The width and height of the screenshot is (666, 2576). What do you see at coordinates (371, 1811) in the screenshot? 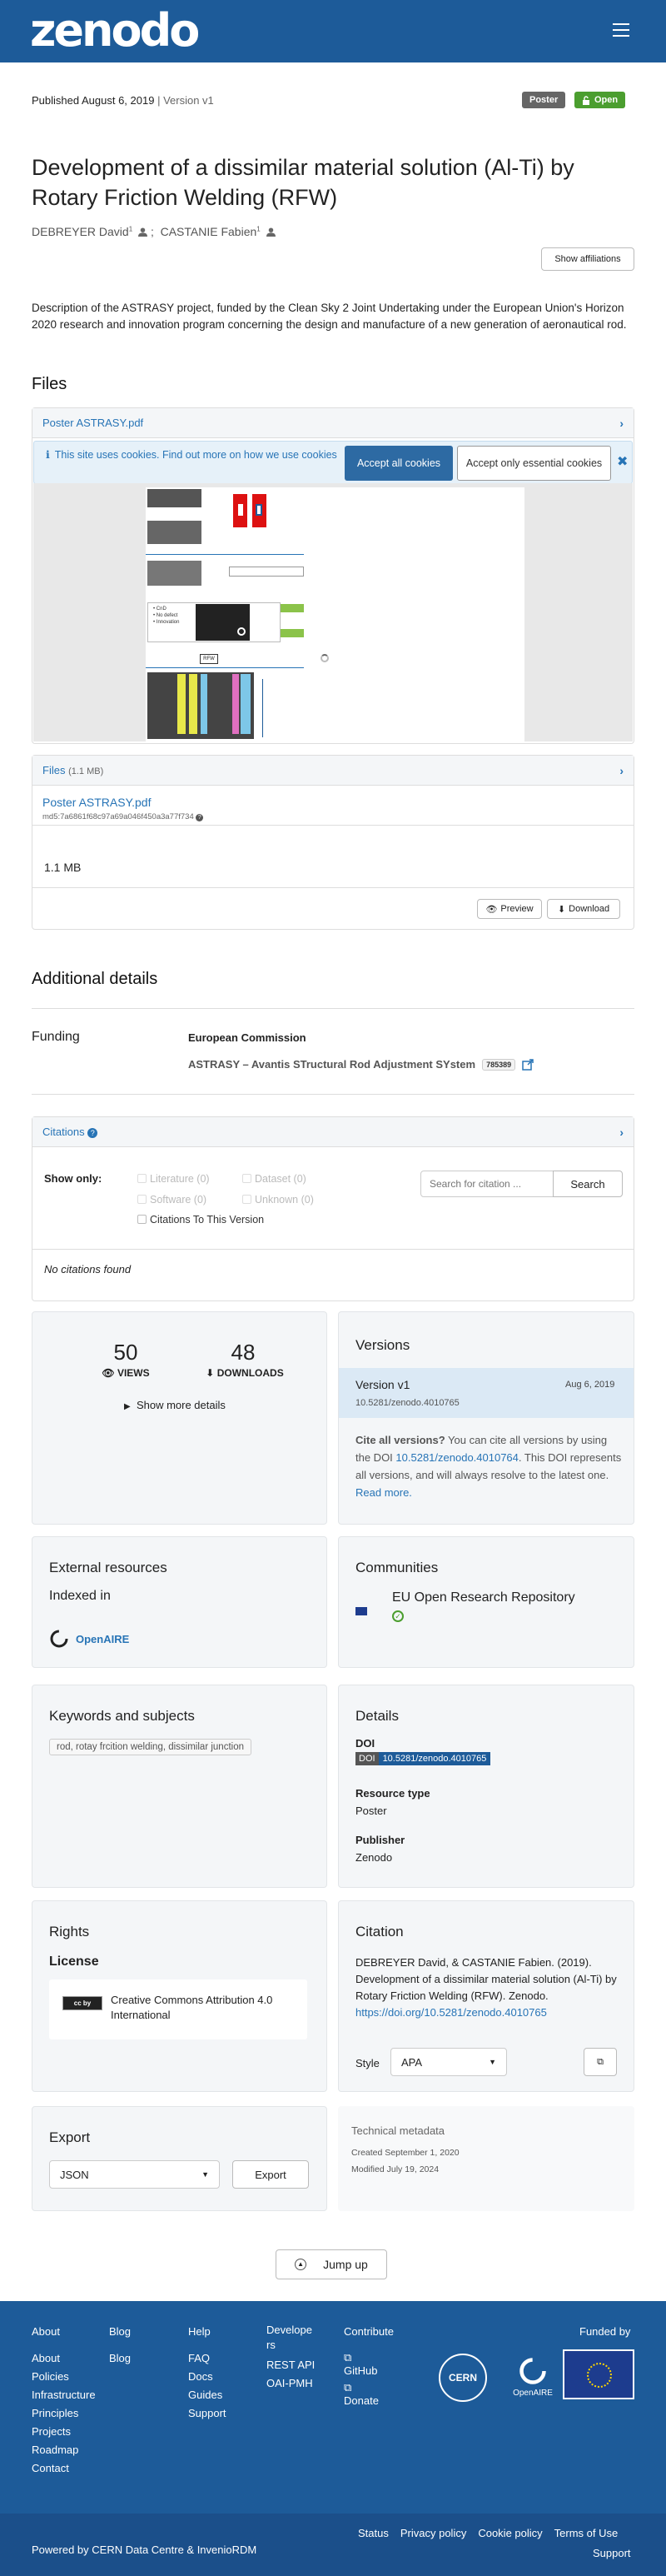
I see `resource-type-value: Poster` at bounding box center [371, 1811].